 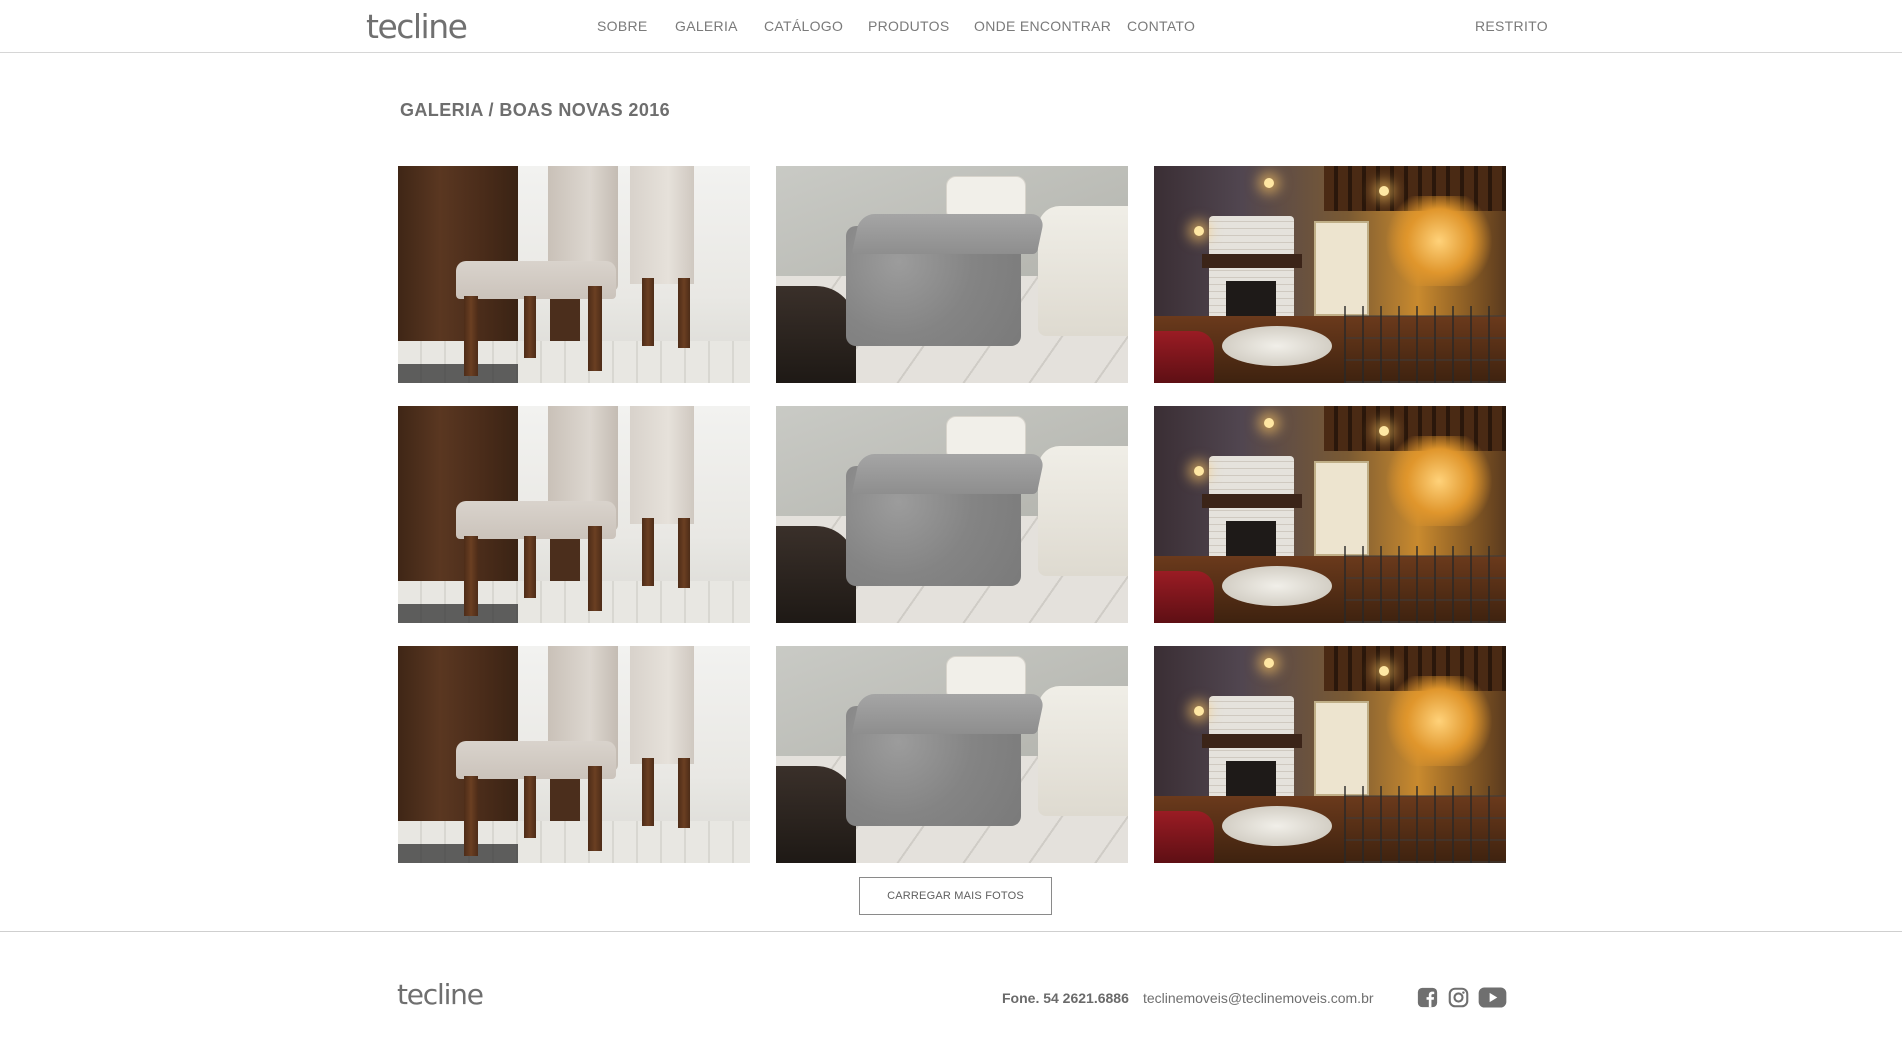 I want to click on footer-email-link: teclinemoveis@teclinemoveis.com.br, so click(x=1258, y=998).